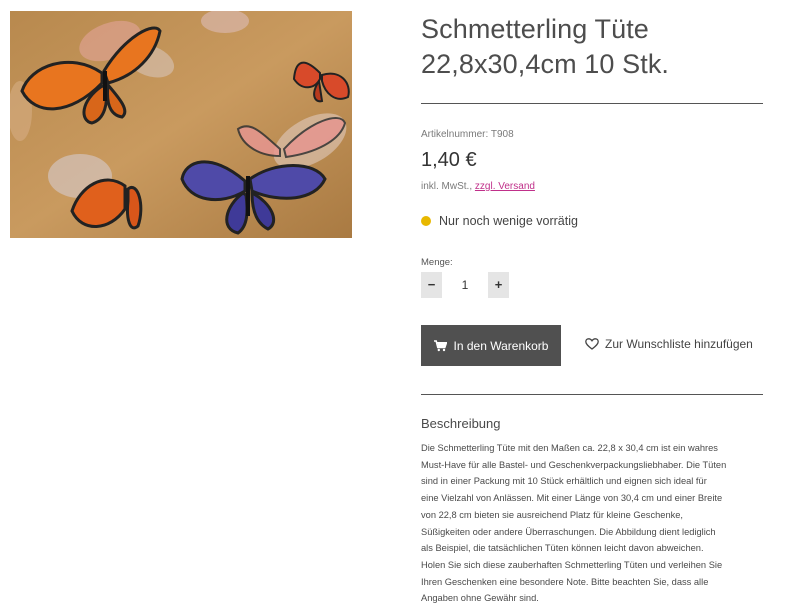 This screenshot has width=797, height=613. I want to click on quantity-label: Menge:, so click(437, 262).